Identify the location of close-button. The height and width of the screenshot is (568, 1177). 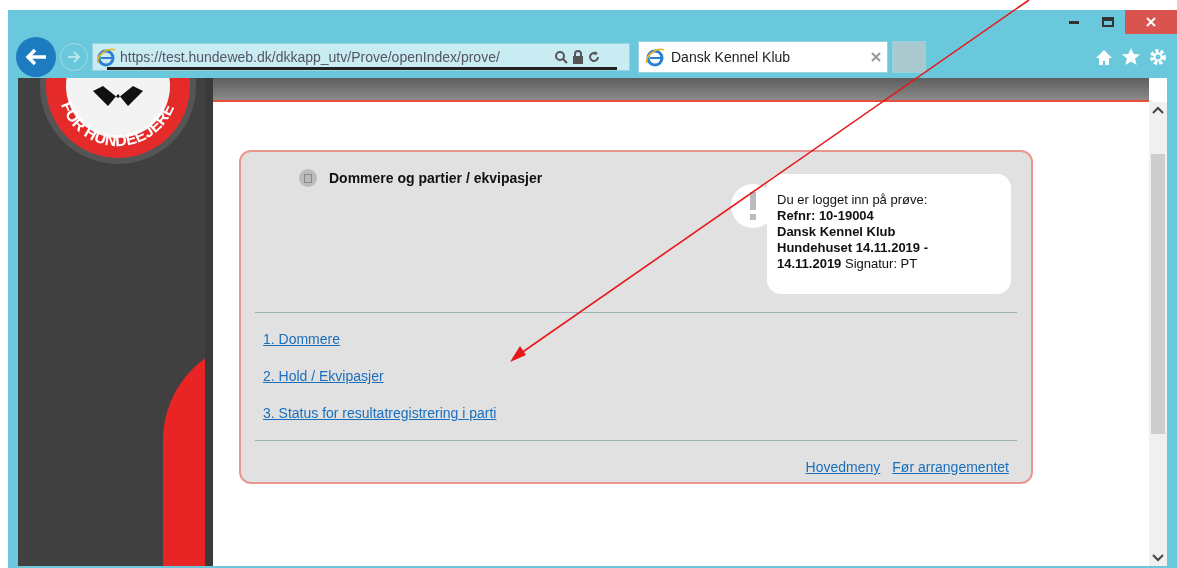
(1151, 22).